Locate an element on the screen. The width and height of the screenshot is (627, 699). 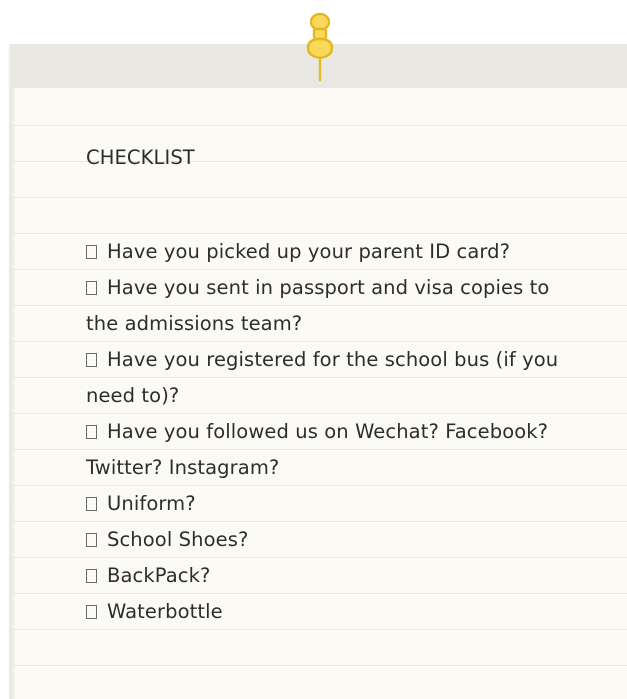
checklist-item-label: Waterbottle is located at coordinates (165, 611).